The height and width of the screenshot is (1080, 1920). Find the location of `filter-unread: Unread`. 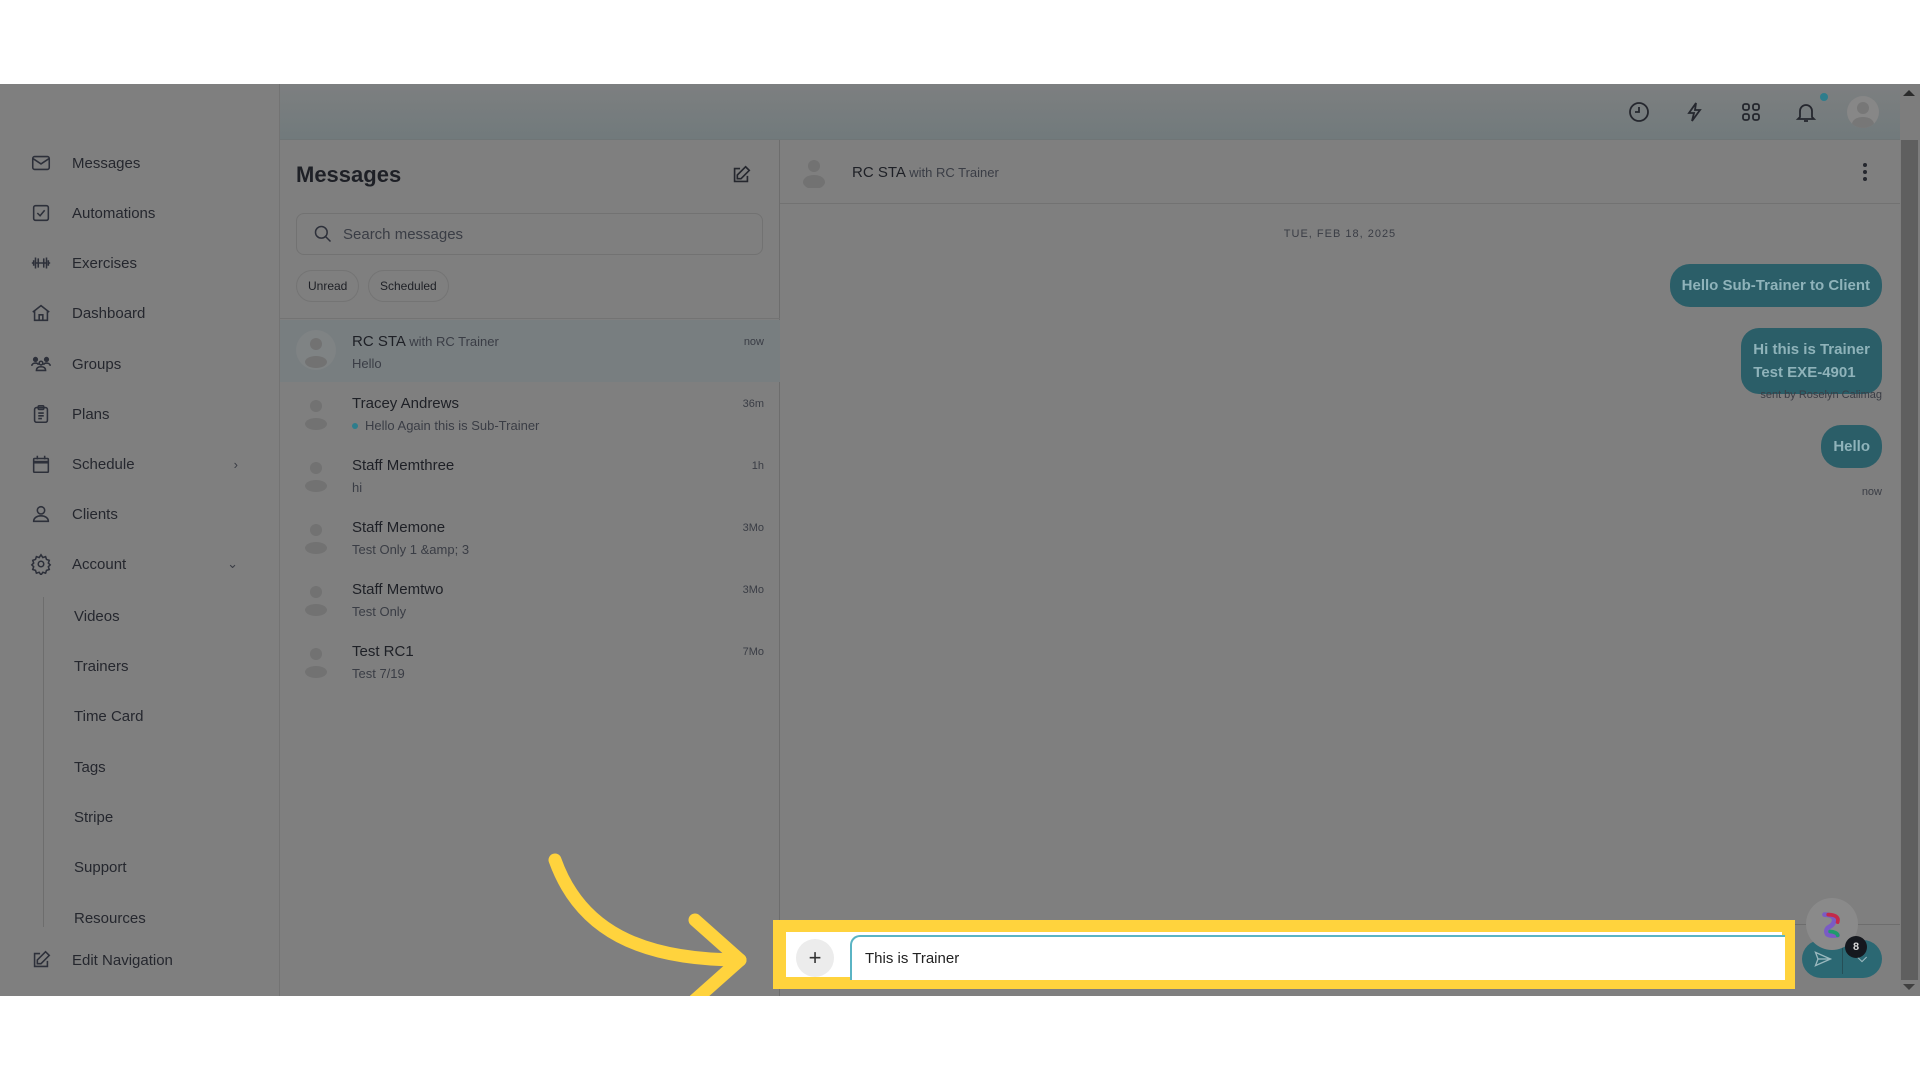

filter-unread: Unread is located at coordinates (328, 286).